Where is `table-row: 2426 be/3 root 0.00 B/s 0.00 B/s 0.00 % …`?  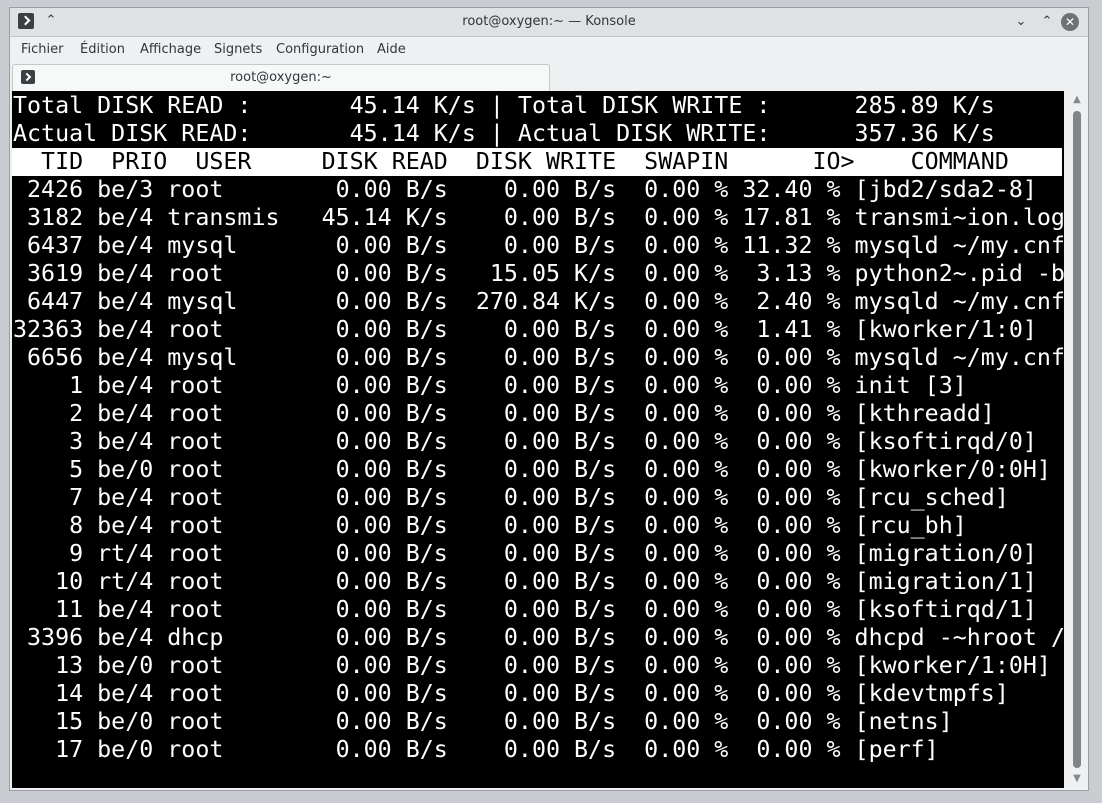
table-row: 2426 be/3 root 0.00 B/s 0.00 B/s 0.00 % … is located at coordinates (525, 189).